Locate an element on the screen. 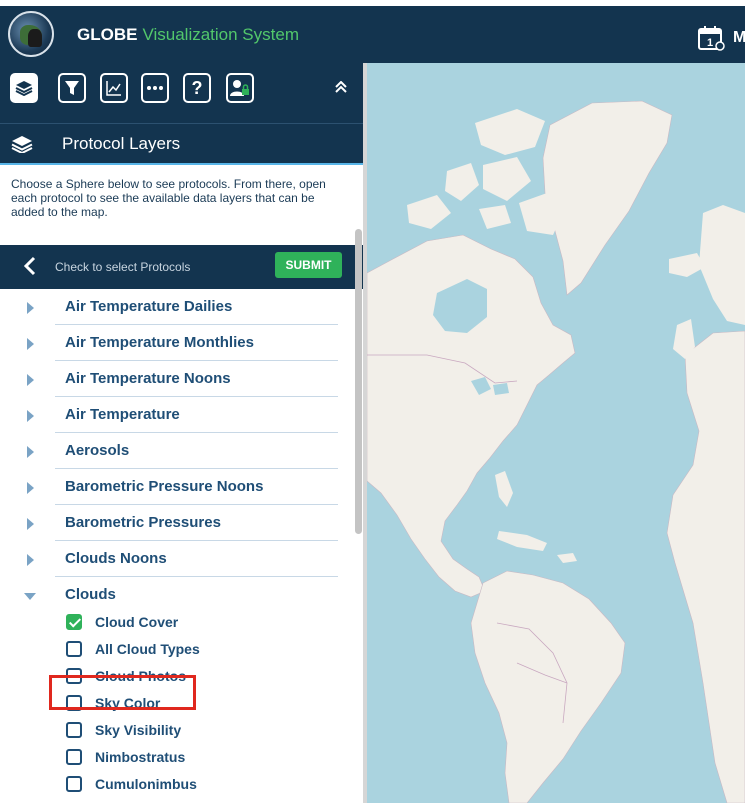 Image resolution: width=745 pixels, height=803 pixels. app-header: GLOBE Visualization System 1 M is located at coordinates (372, 34).